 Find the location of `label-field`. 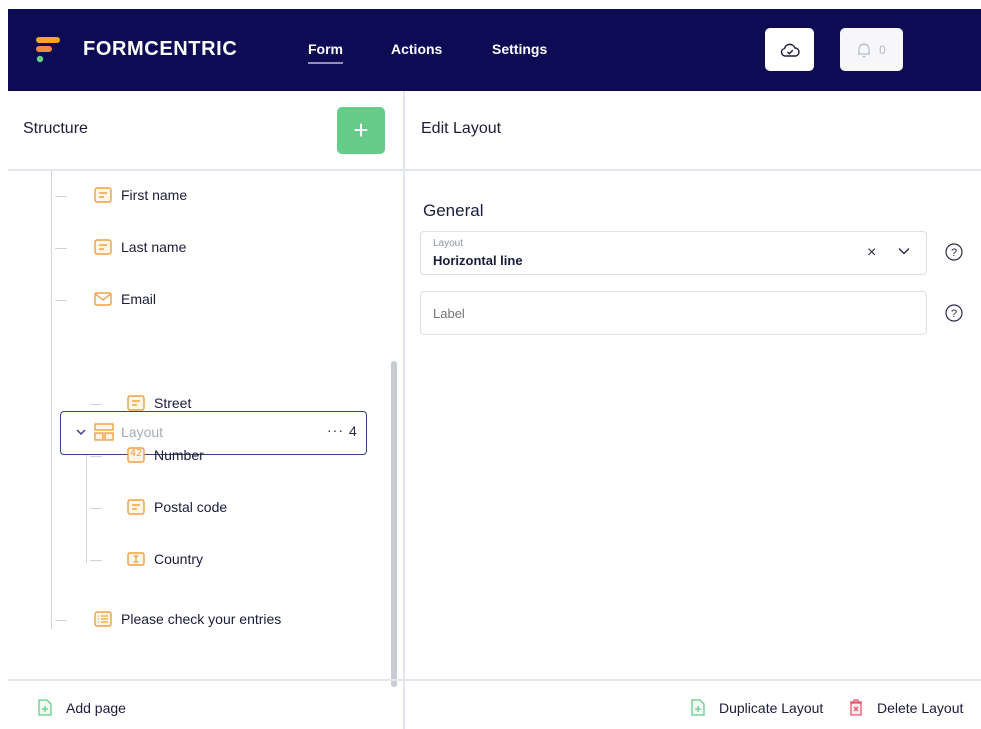

label-field is located at coordinates (673, 313).